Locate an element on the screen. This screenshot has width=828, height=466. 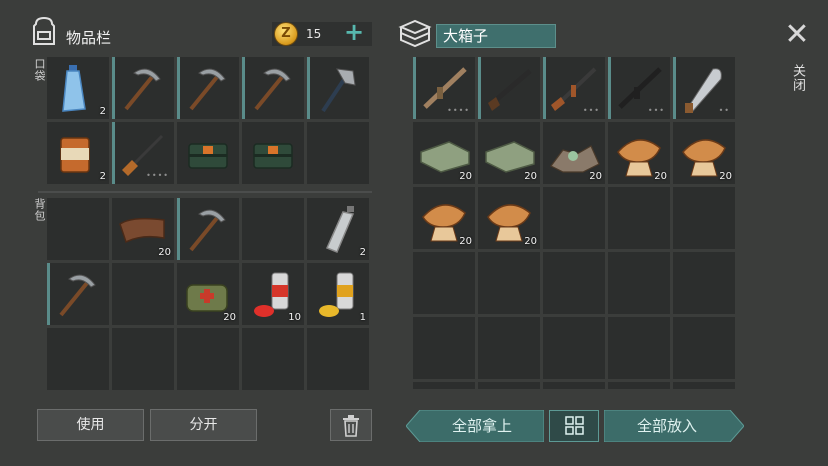
coin-icon: Z is located at coordinates (286, 34).